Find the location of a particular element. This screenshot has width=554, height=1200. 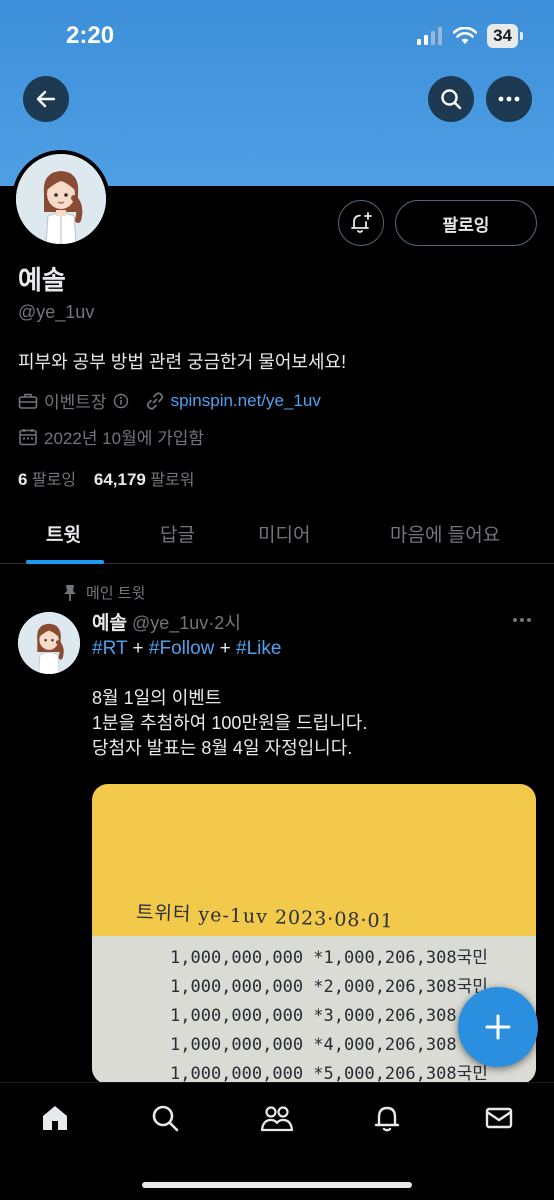

tweet-header: 예솔 @ye_1uv·2시 is located at coordinates (166, 621).